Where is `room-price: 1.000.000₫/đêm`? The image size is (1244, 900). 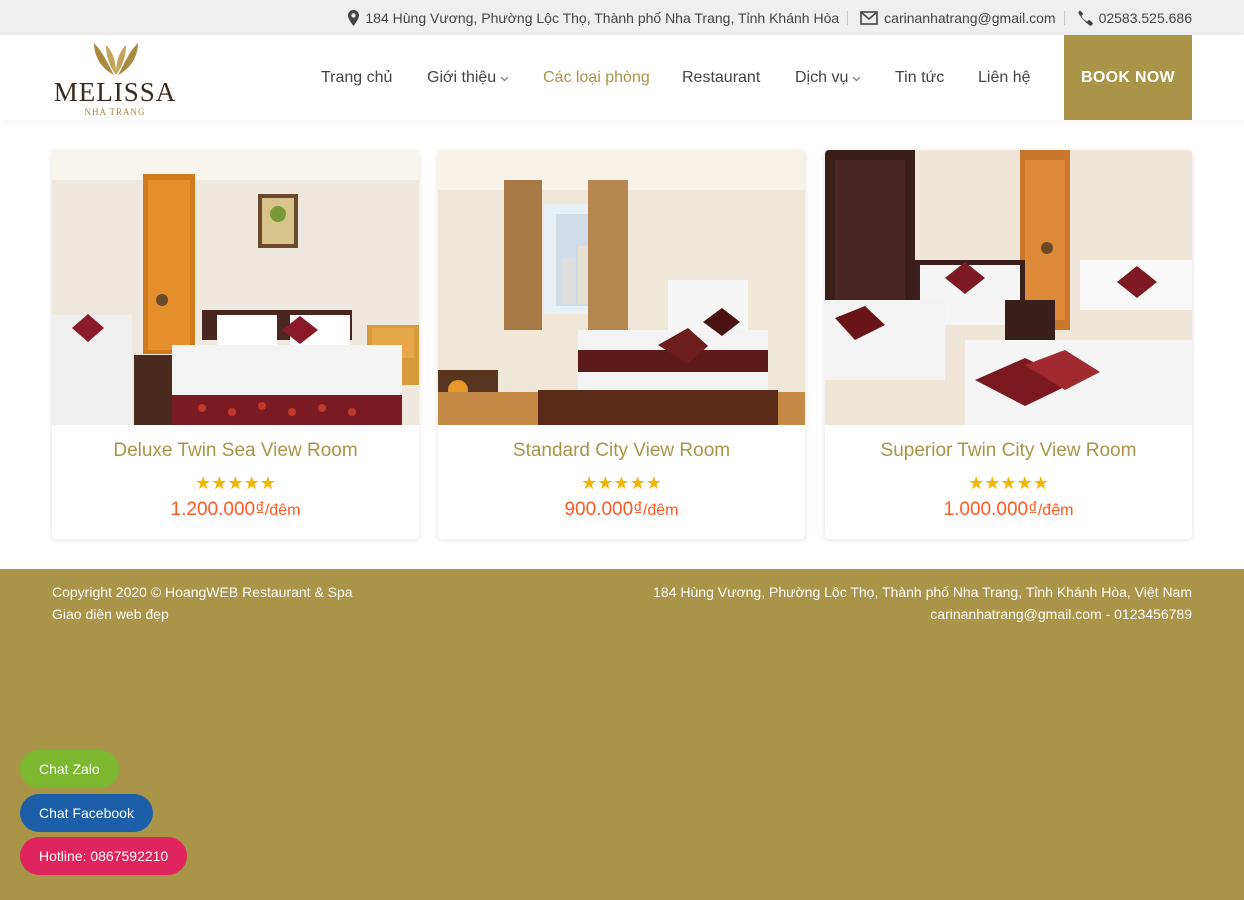 room-price: 1.000.000₫/đêm is located at coordinates (1008, 510).